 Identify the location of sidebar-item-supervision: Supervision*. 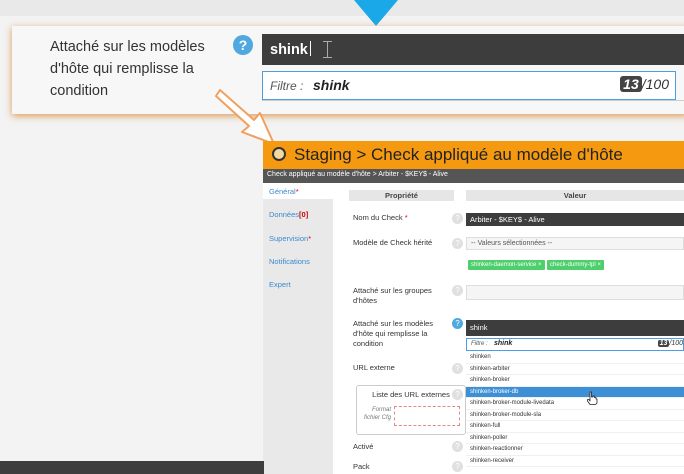
(290, 238).